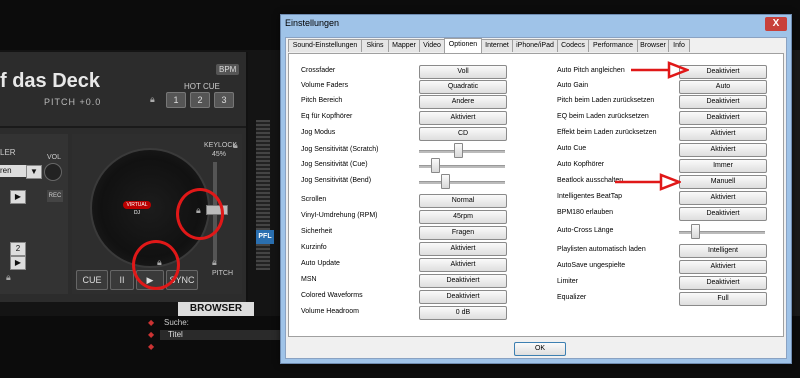  Describe the element at coordinates (151, 322) in the screenshot. I see `folder-icon: ◆` at that location.